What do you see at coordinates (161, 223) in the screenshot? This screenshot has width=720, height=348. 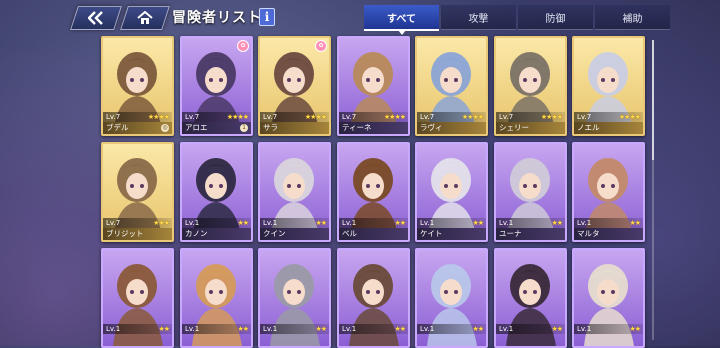 I see `rarity-stars: ★★★` at bounding box center [161, 223].